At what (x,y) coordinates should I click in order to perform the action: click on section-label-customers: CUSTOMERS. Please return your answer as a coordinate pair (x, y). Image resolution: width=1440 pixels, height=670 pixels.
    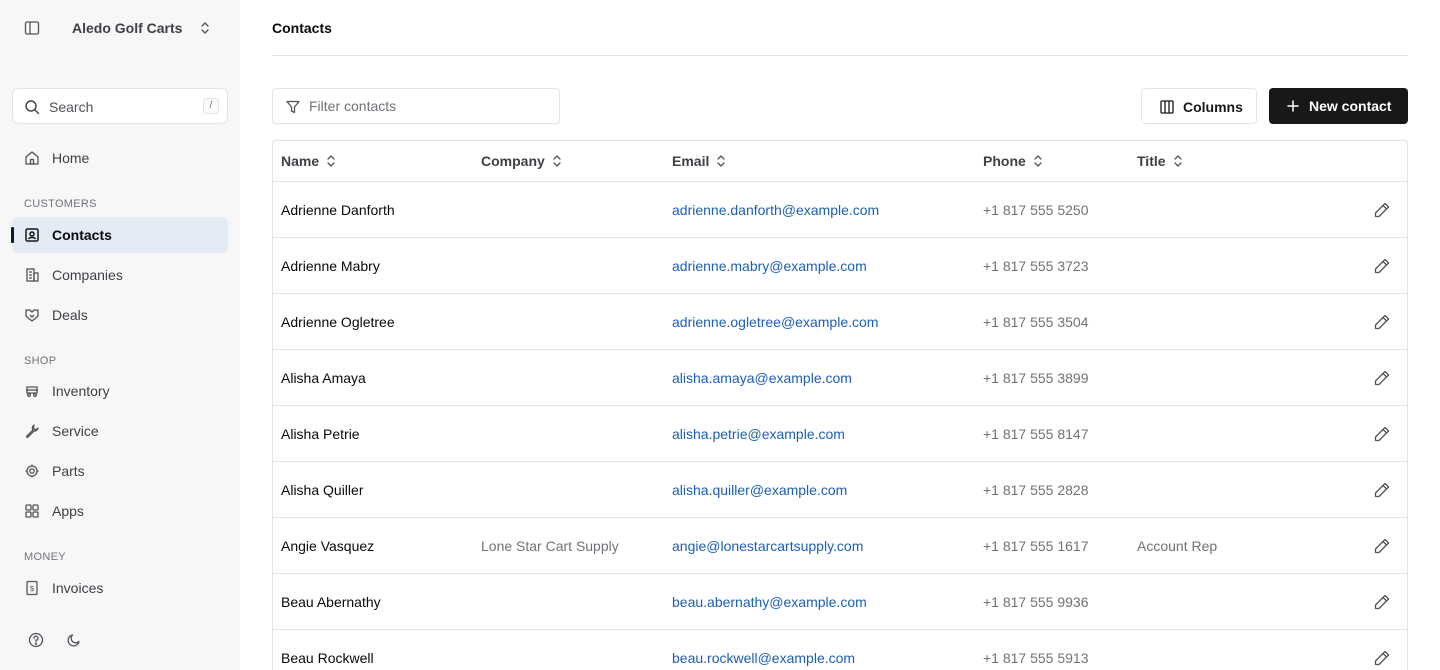
    Looking at the image, I should click on (60, 204).